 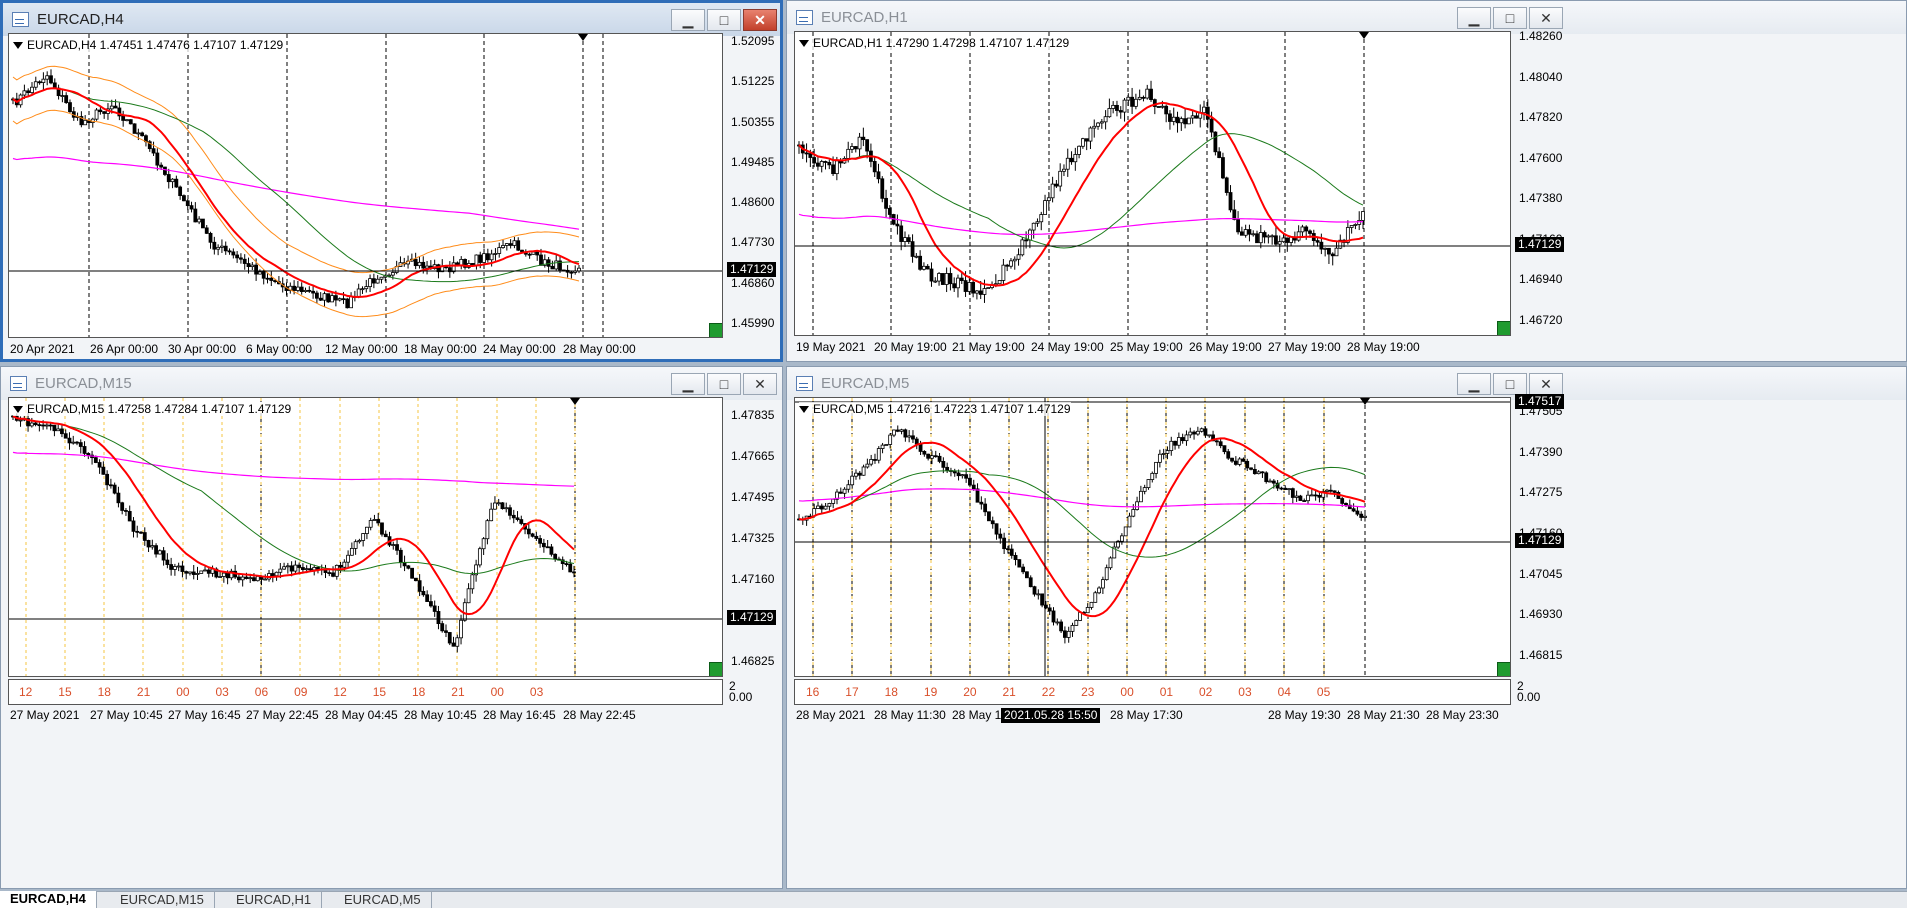 I want to click on indicator-subwindow: 12 15 18 21 00 03 06 09 12 15 18 21 00 03, so click(x=365, y=692).